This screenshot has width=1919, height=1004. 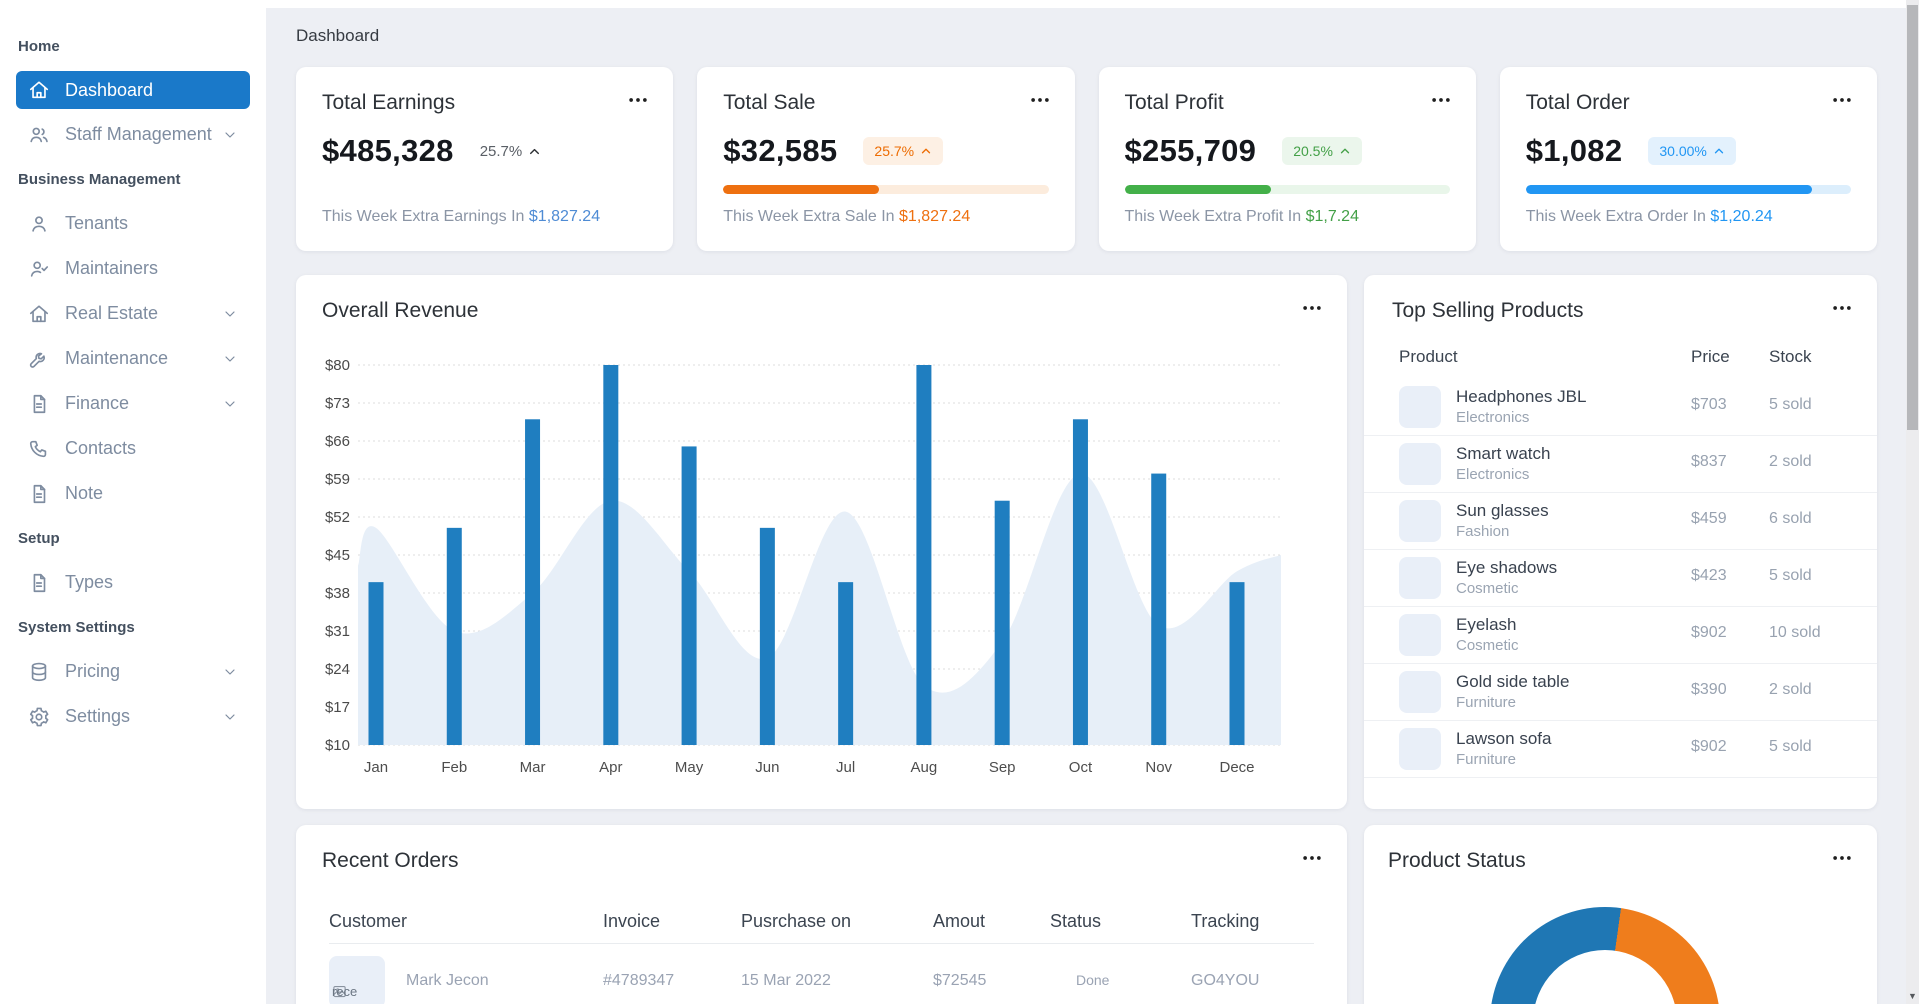 What do you see at coordinates (1507, 567) in the screenshot?
I see `product-name: Eye shadows` at bounding box center [1507, 567].